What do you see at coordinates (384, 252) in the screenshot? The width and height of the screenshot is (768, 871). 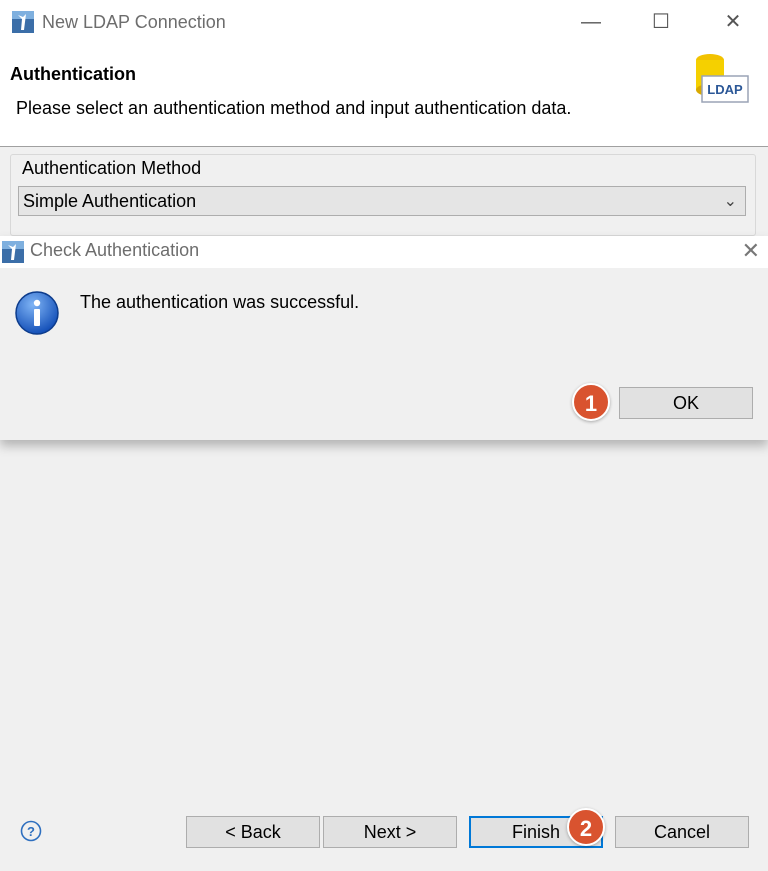 I see `dialog-titlebar: Check Authentication ✕` at bounding box center [384, 252].